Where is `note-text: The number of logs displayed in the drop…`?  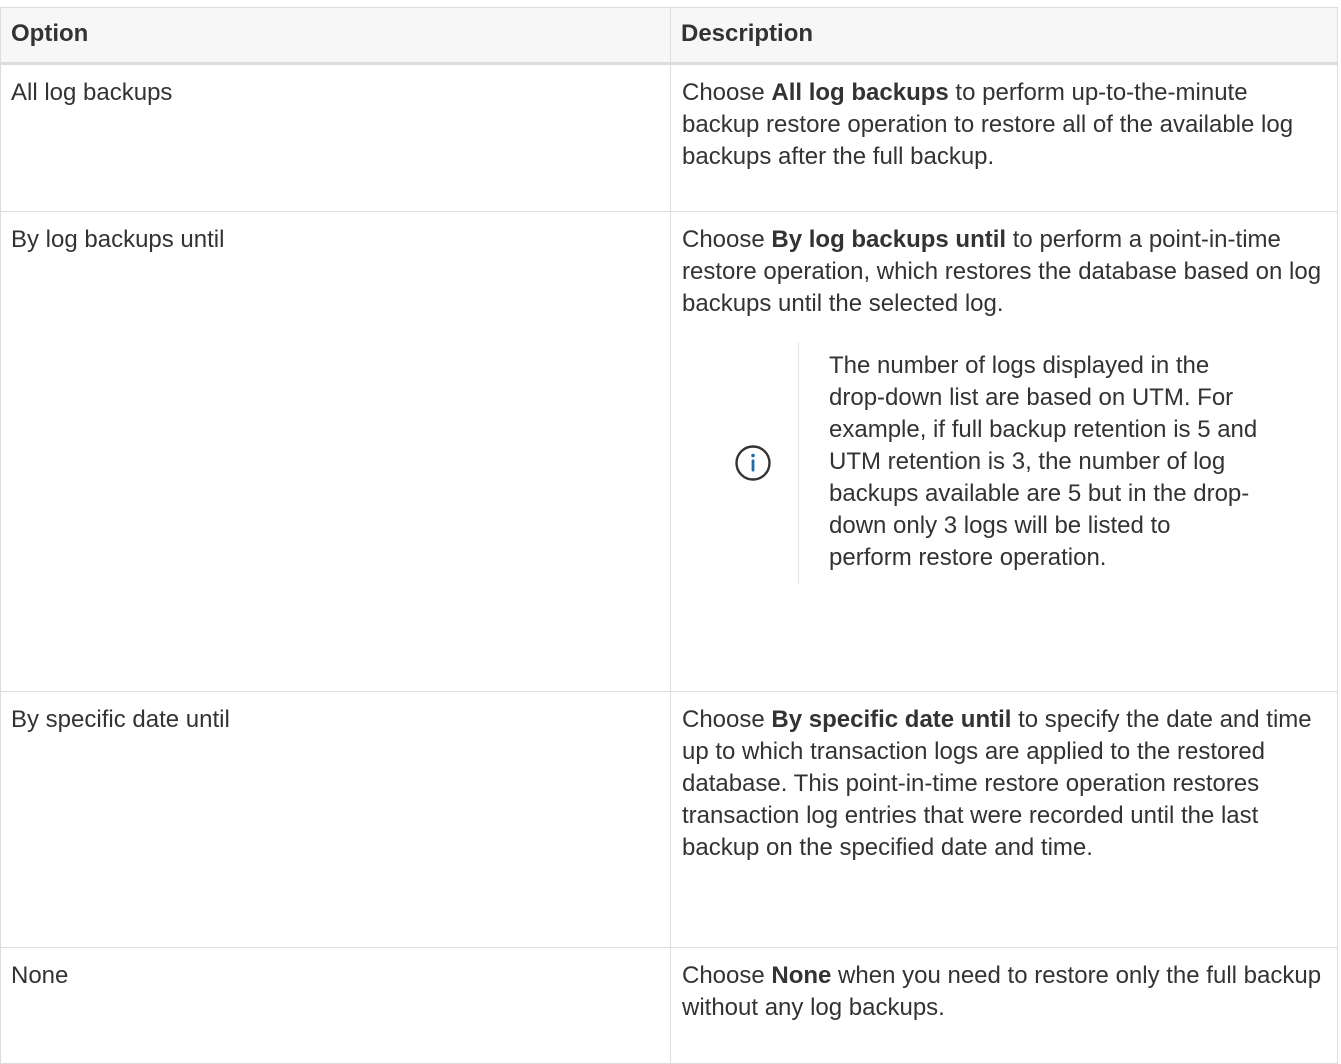 note-text: The number of logs displayed in the drop… is located at coordinates (1028, 463).